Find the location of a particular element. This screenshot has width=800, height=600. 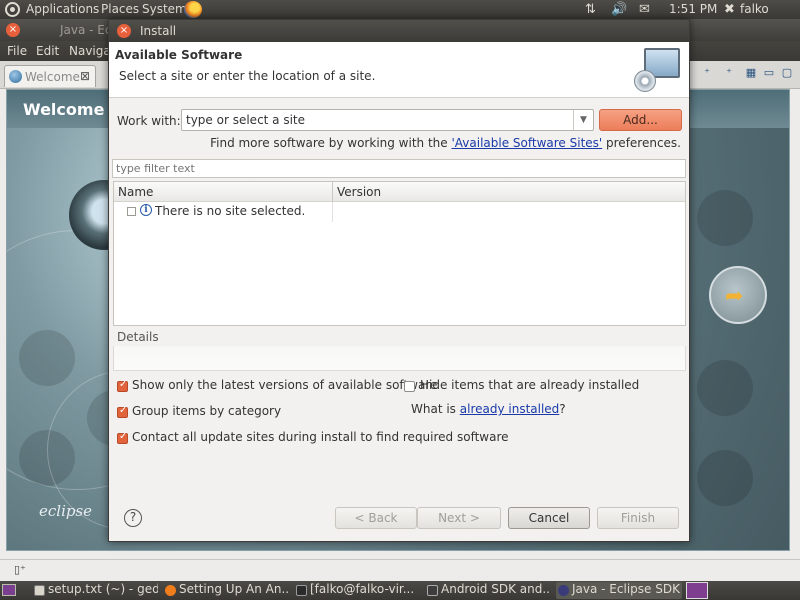

volume-icon: 🔊 is located at coordinates (619, 9).